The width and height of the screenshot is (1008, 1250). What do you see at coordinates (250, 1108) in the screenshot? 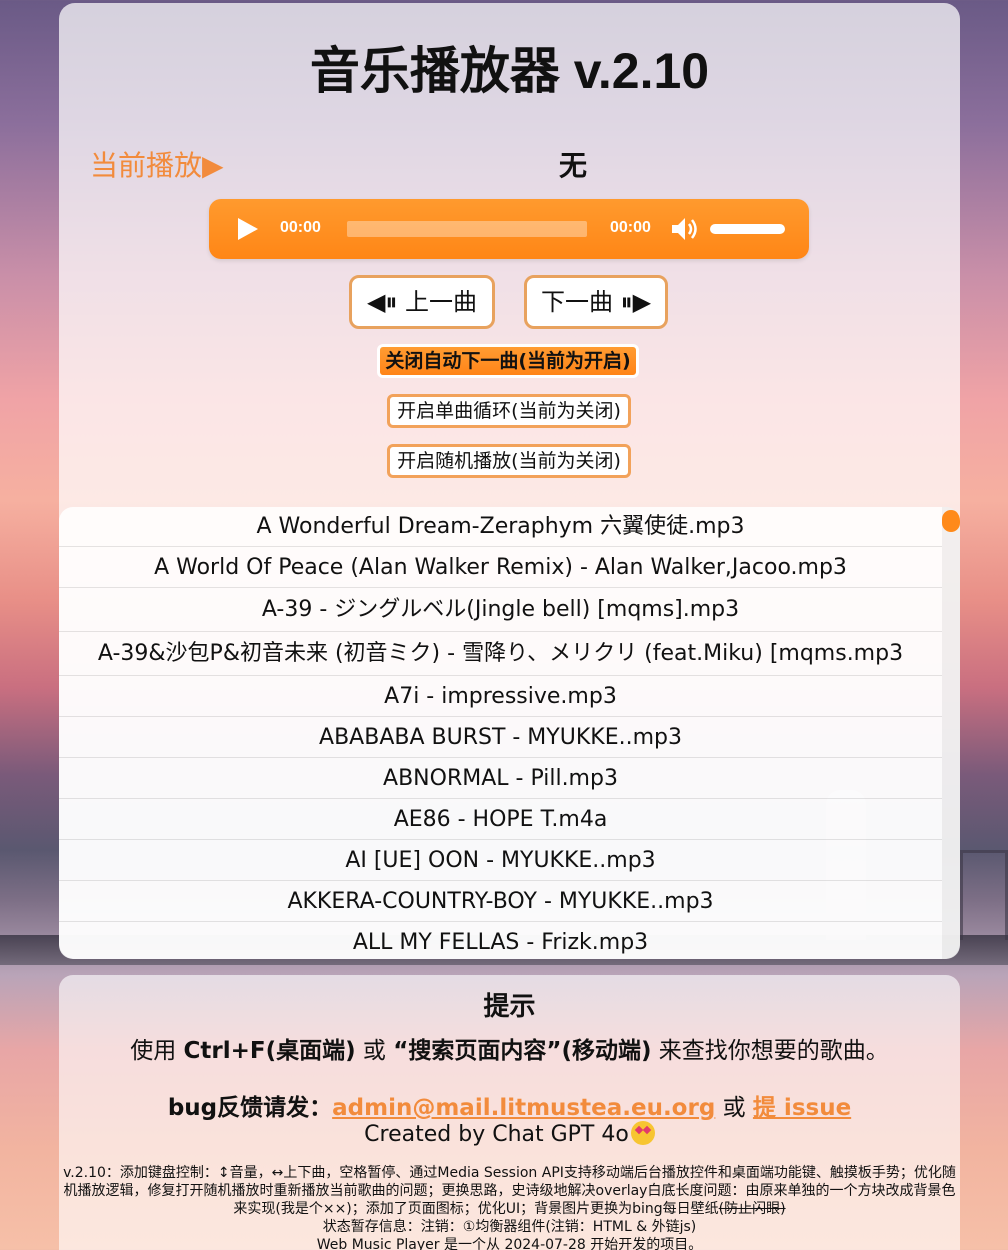
I see `bug-report-label: bug反馈请发：` at bounding box center [250, 1108].